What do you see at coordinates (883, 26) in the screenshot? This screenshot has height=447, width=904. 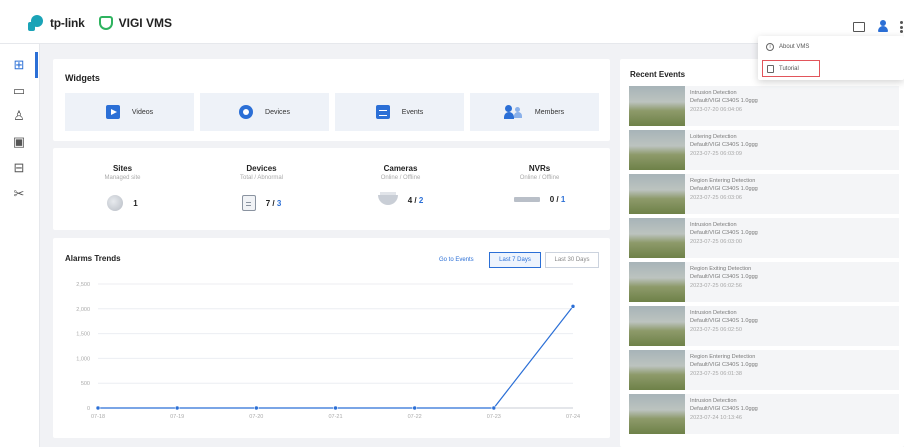 I see `user-icon` at bounding box center [883, 26].